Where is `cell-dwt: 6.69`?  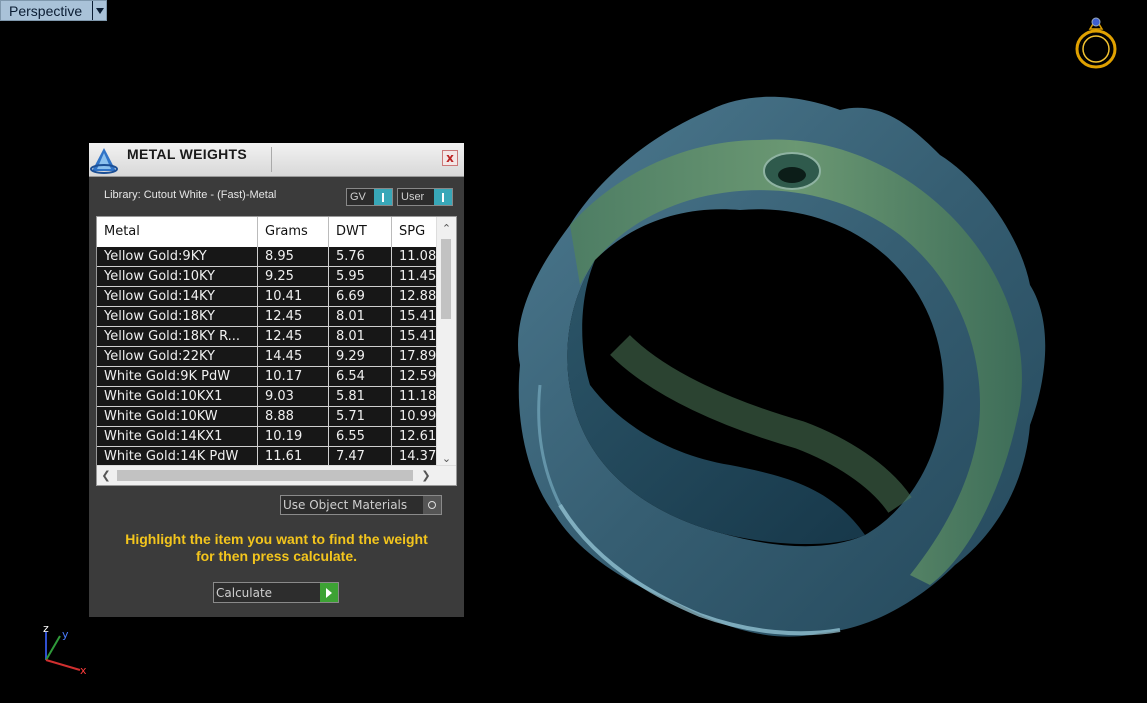
cell-dwt: 6.69 is located at coordinates (360, 297).